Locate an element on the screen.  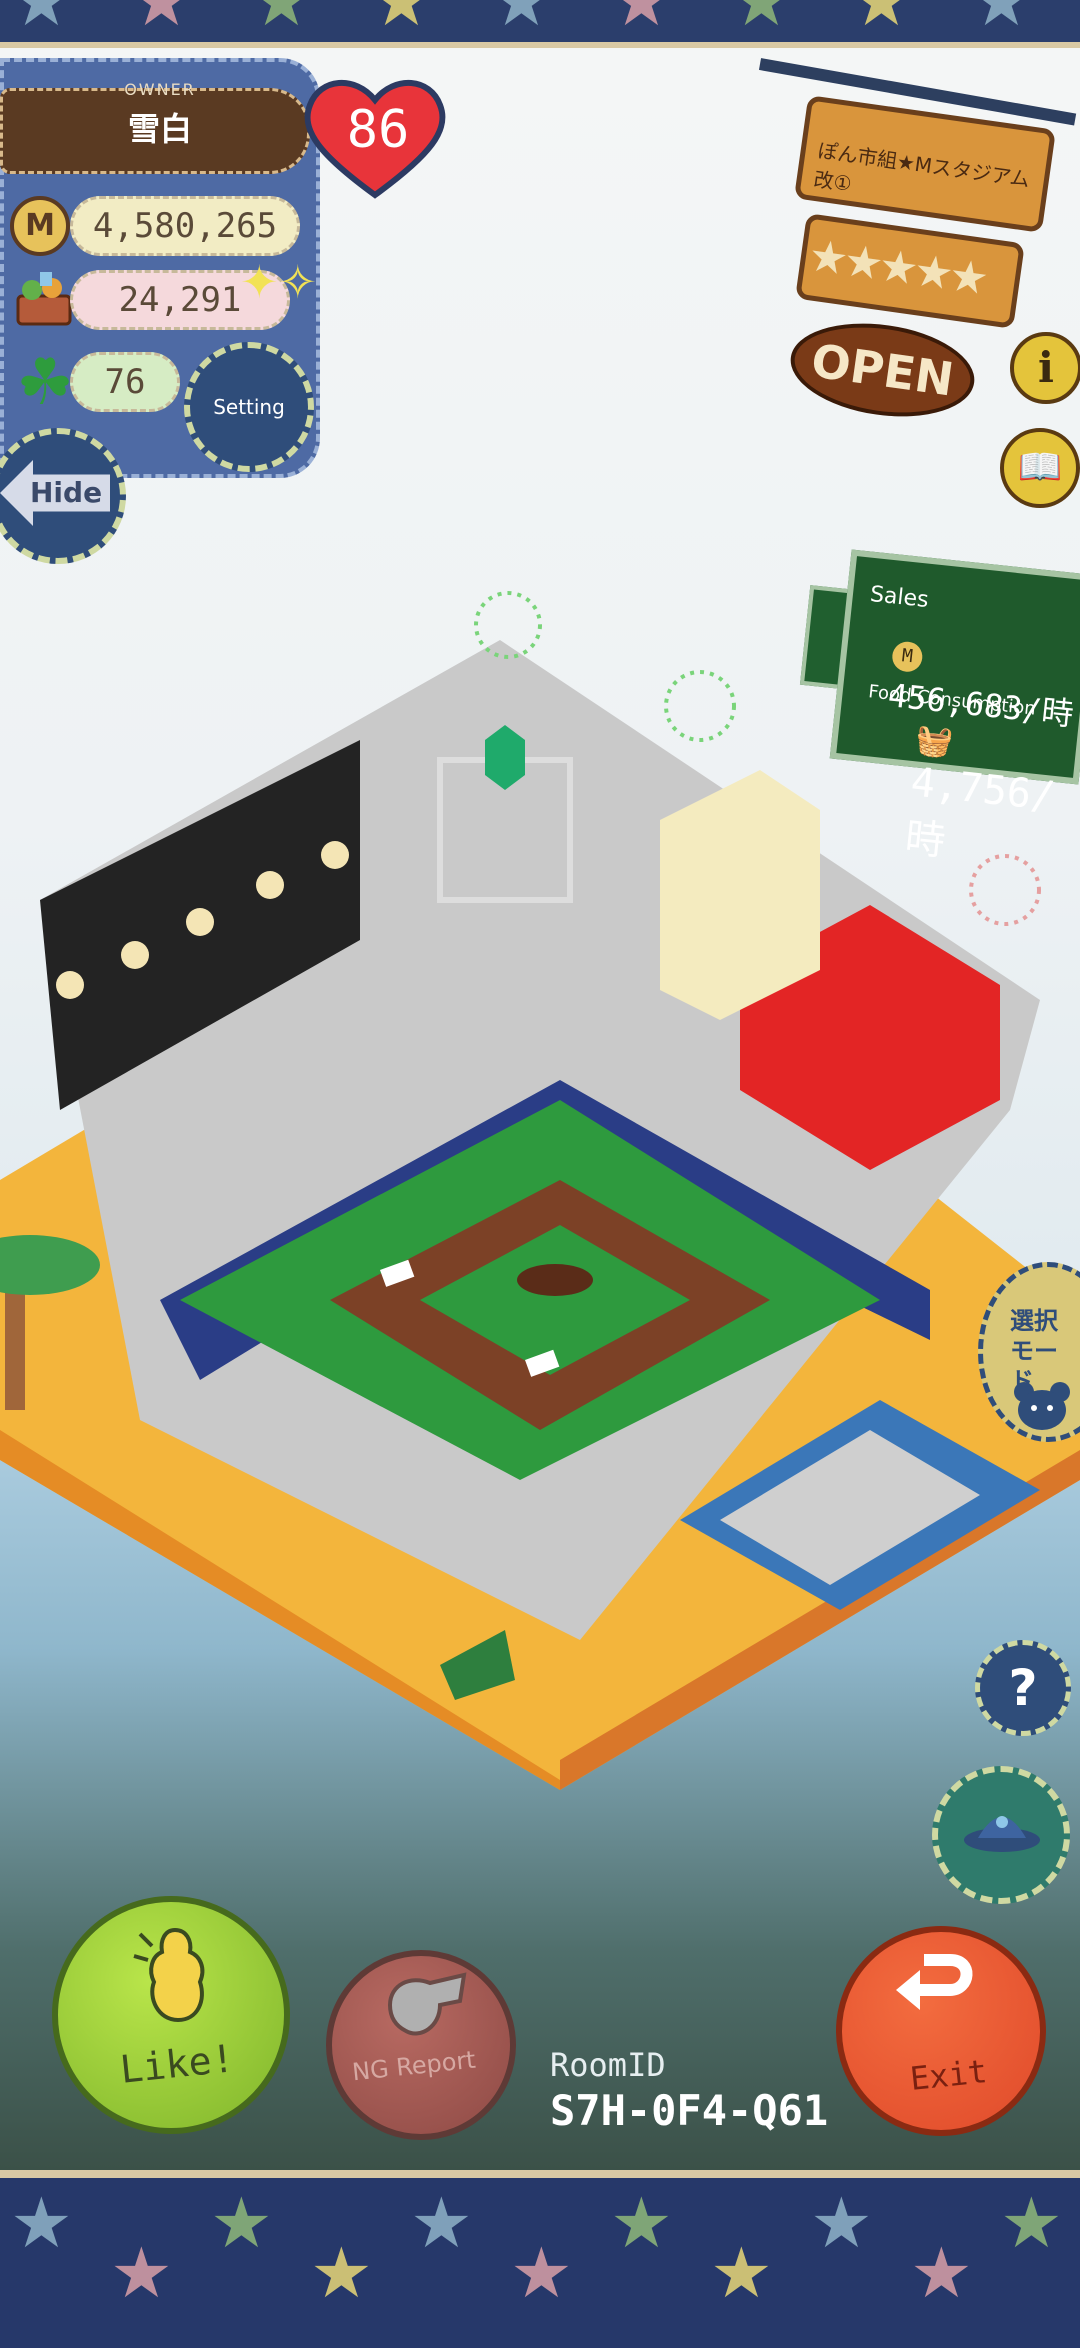
hand-icon is located at coordinates (169, 1975).